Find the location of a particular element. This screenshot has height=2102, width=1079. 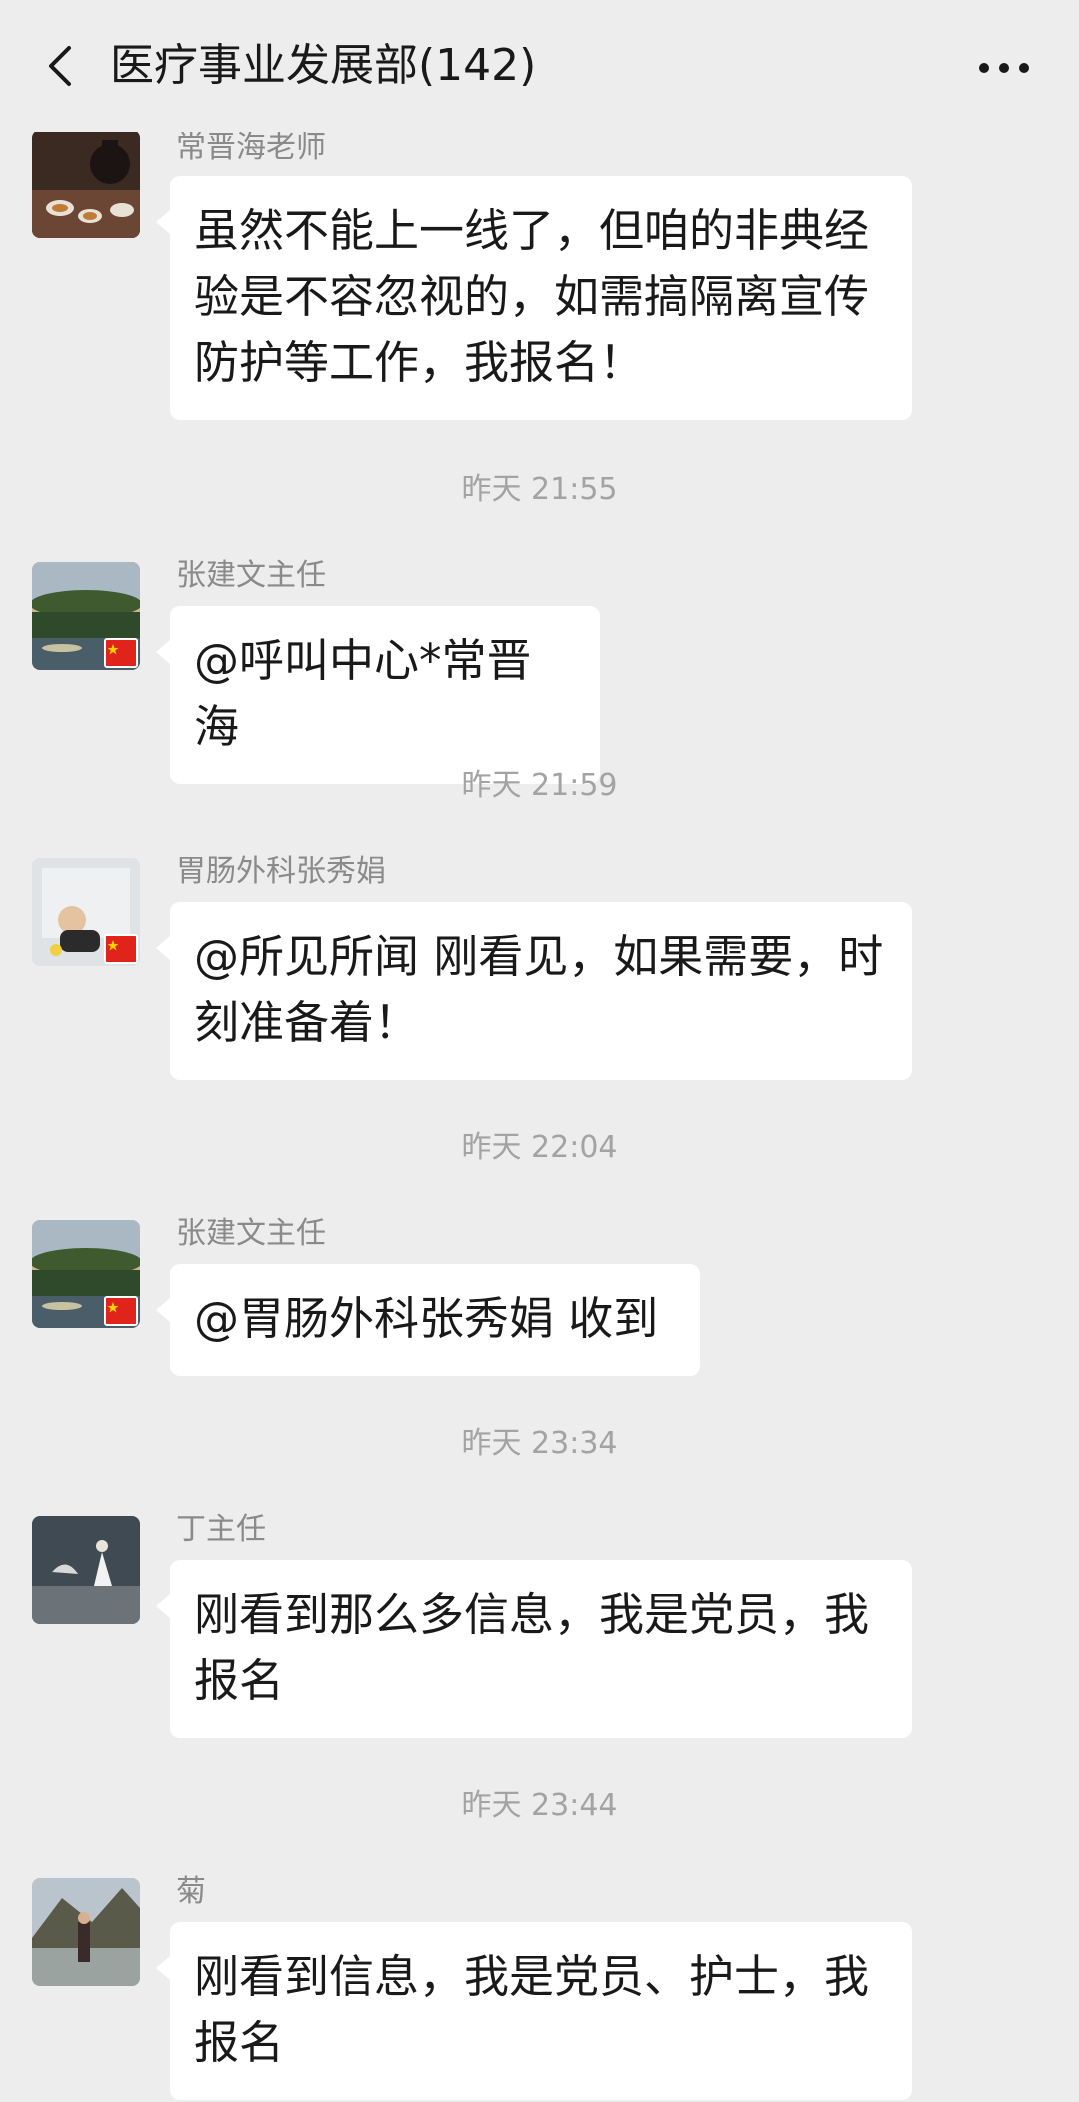

sender-name: 胃肠外科张秀娟 is located at coordinates (281, 871).